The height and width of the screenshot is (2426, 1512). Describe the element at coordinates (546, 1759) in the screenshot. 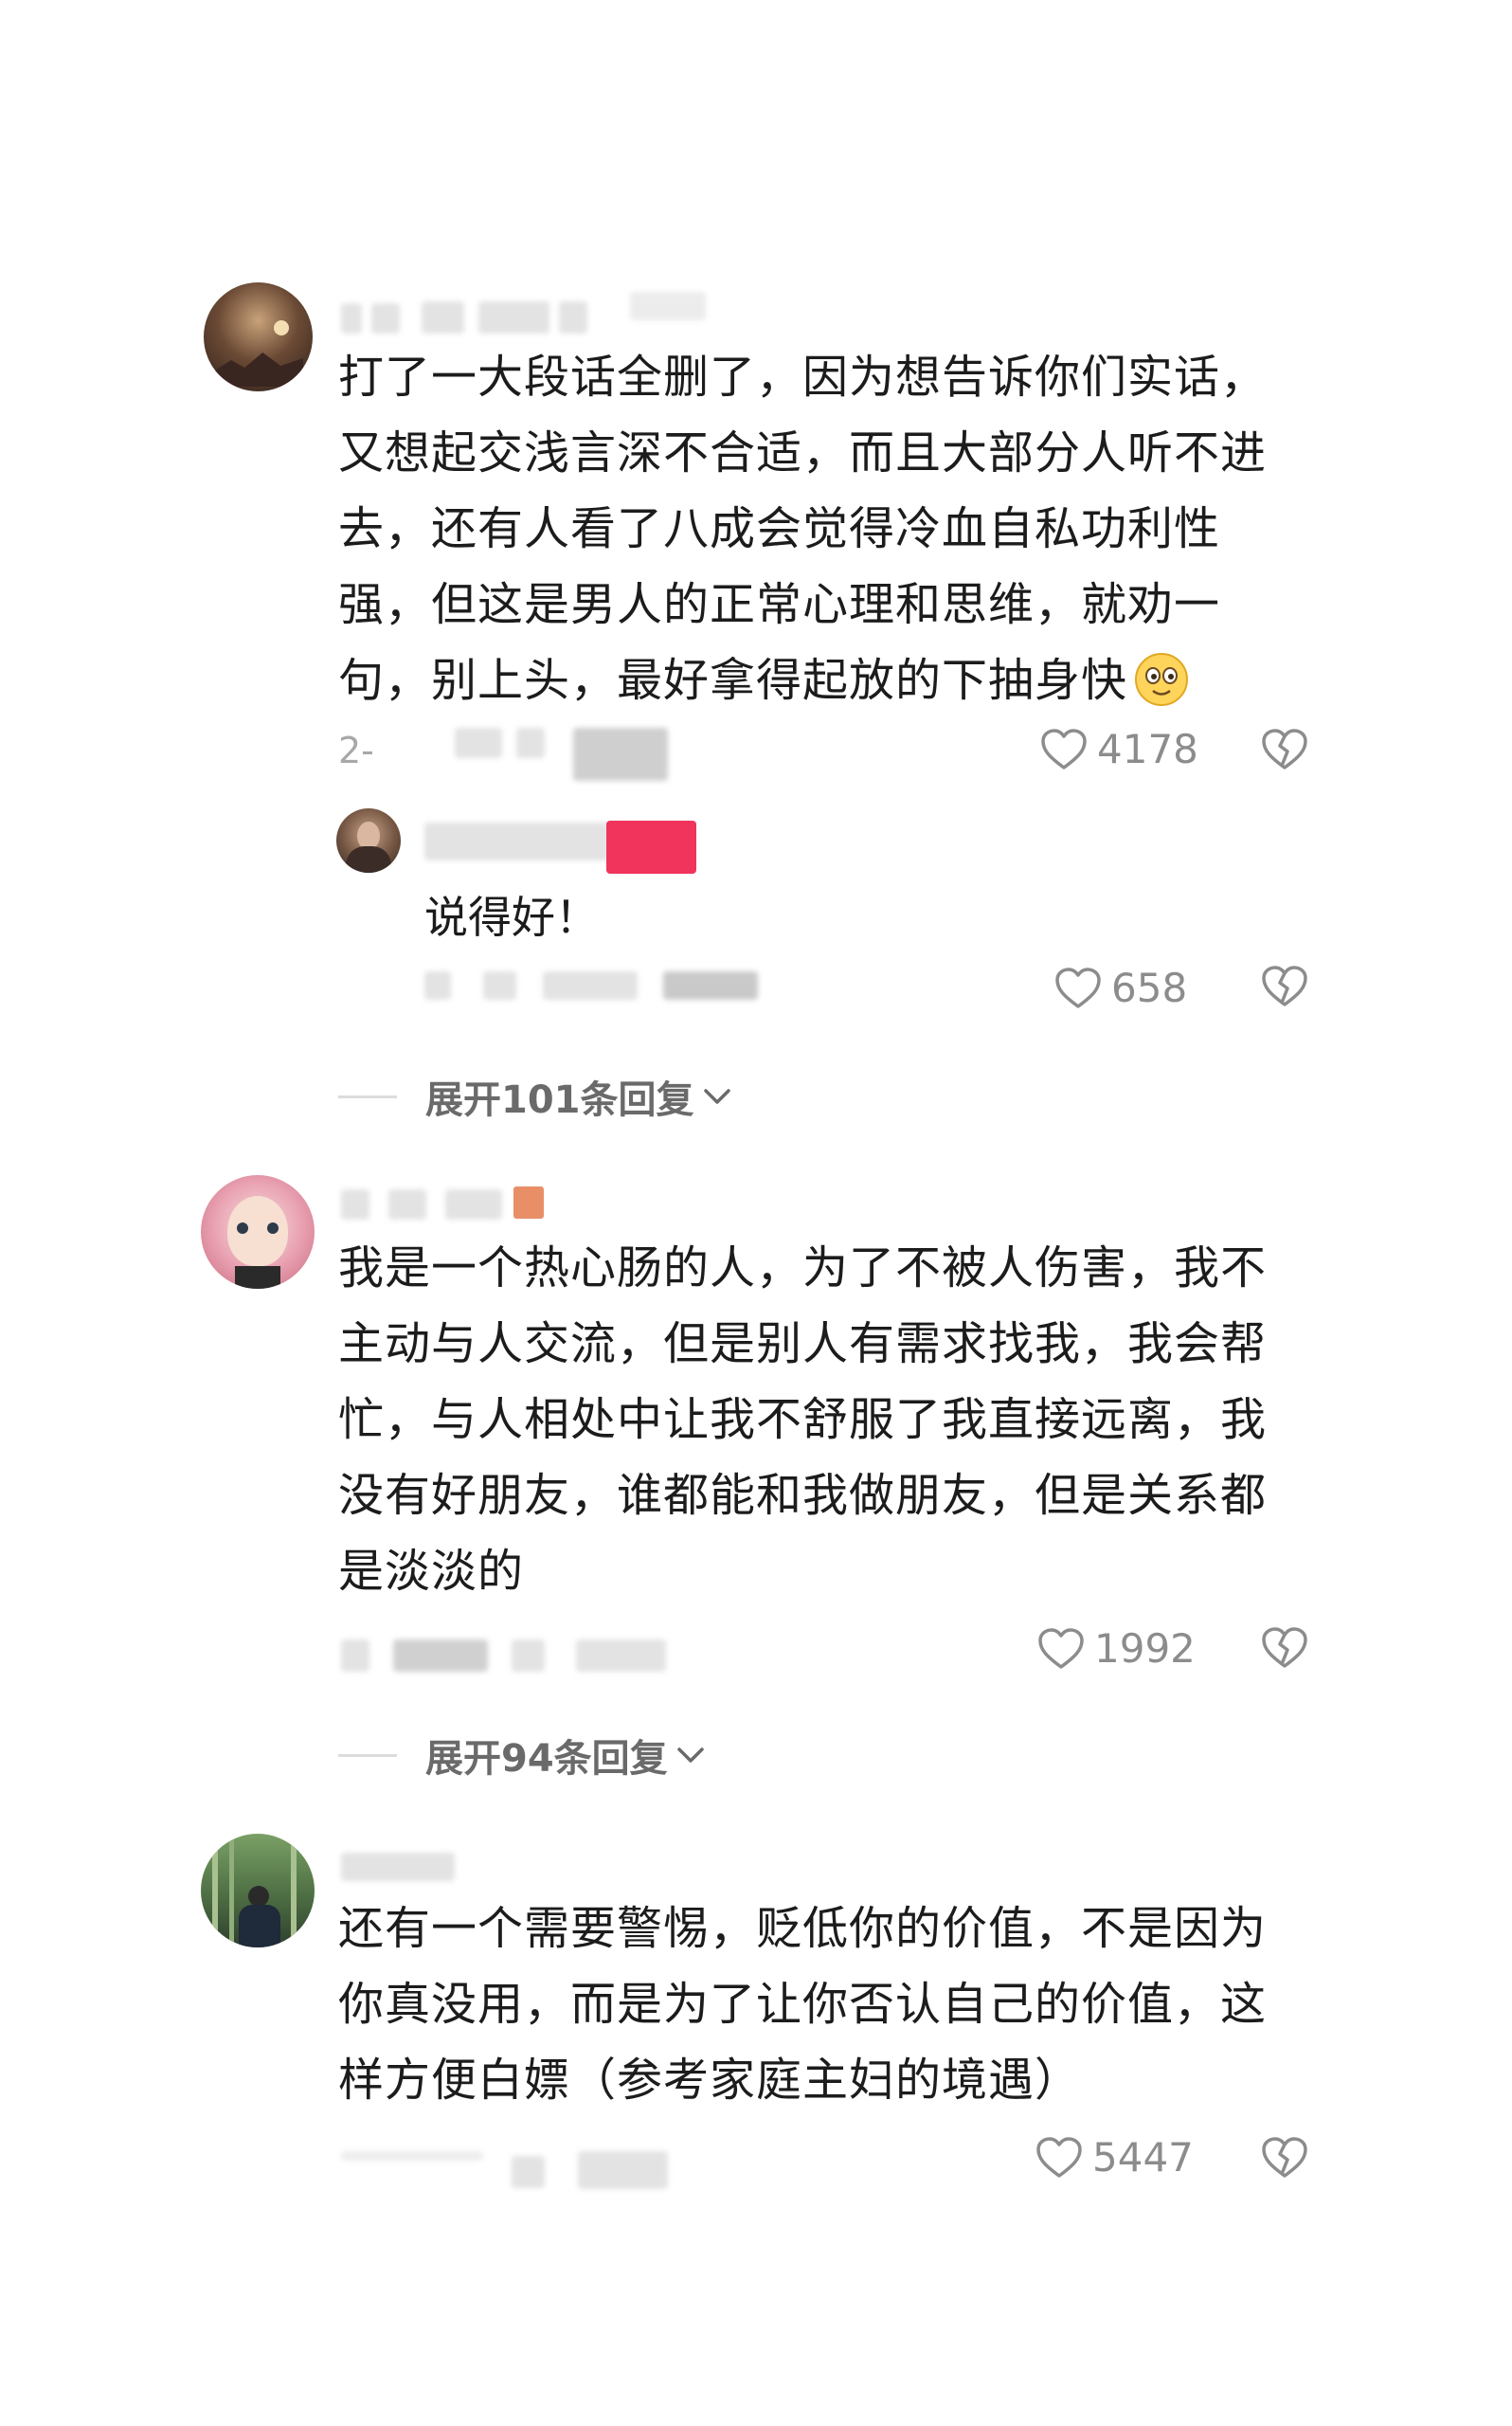

I see `expand-replies-label: 展开94条回复` at that location.